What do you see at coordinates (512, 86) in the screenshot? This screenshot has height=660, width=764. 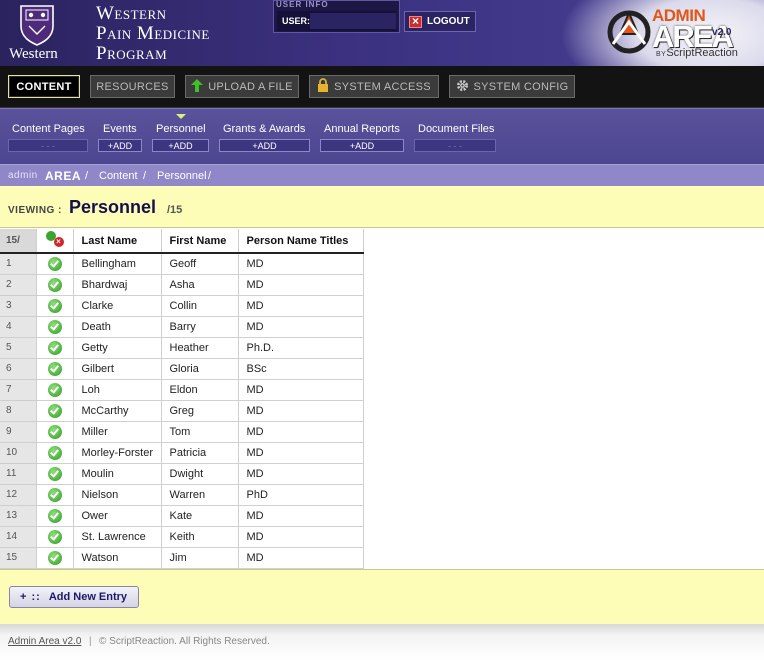 I see `nav-system-config-button: SYSTEM CONFIG` at bounding box center [512, 86].